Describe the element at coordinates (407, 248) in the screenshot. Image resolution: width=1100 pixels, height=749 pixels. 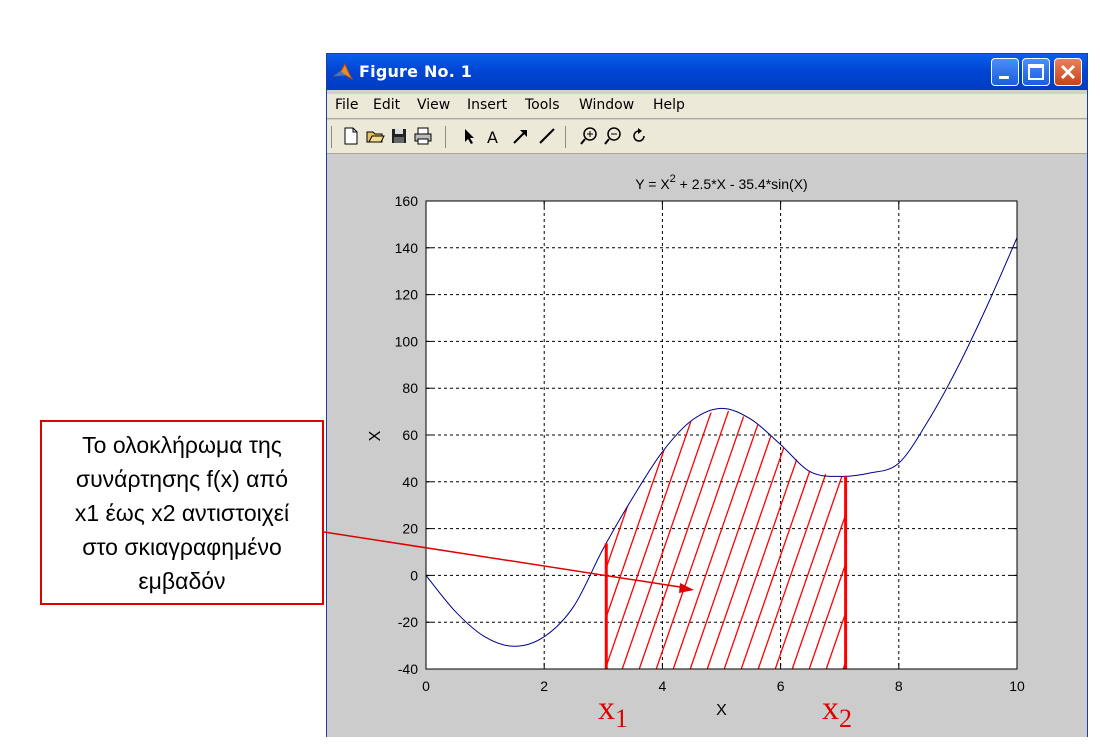
I see `y-tick-label: 140` at that location.